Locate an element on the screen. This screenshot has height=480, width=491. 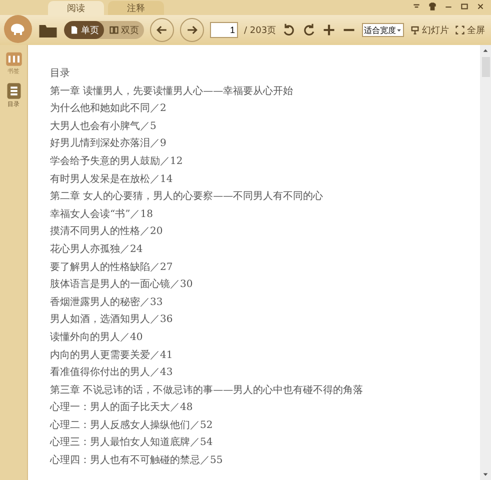
two-page-icon is located at coordinates (114, 30).